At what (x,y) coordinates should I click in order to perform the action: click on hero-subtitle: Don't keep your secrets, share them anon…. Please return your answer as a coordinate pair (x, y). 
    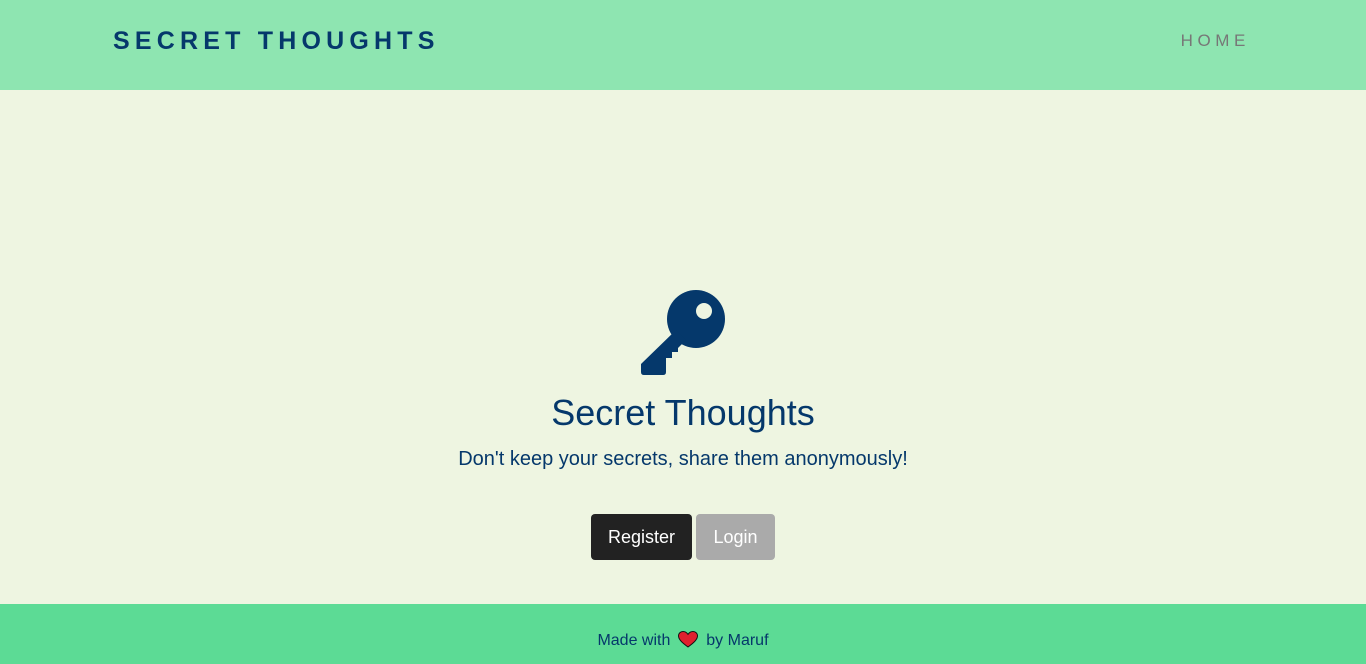
    Looking at the image, I should click on (683, 459).